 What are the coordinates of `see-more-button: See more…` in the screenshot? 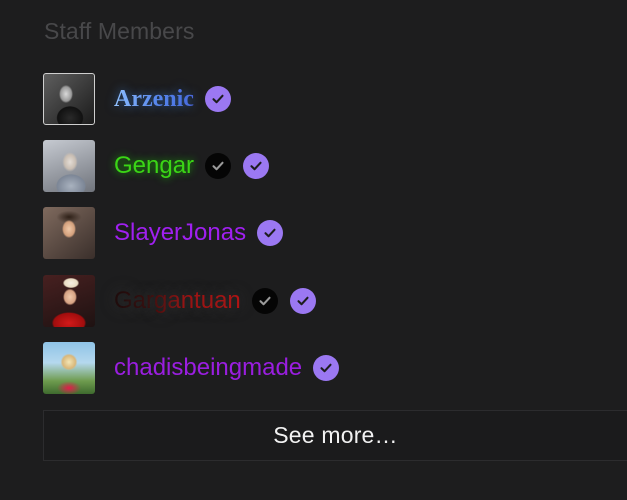 It's located at (335, 435).